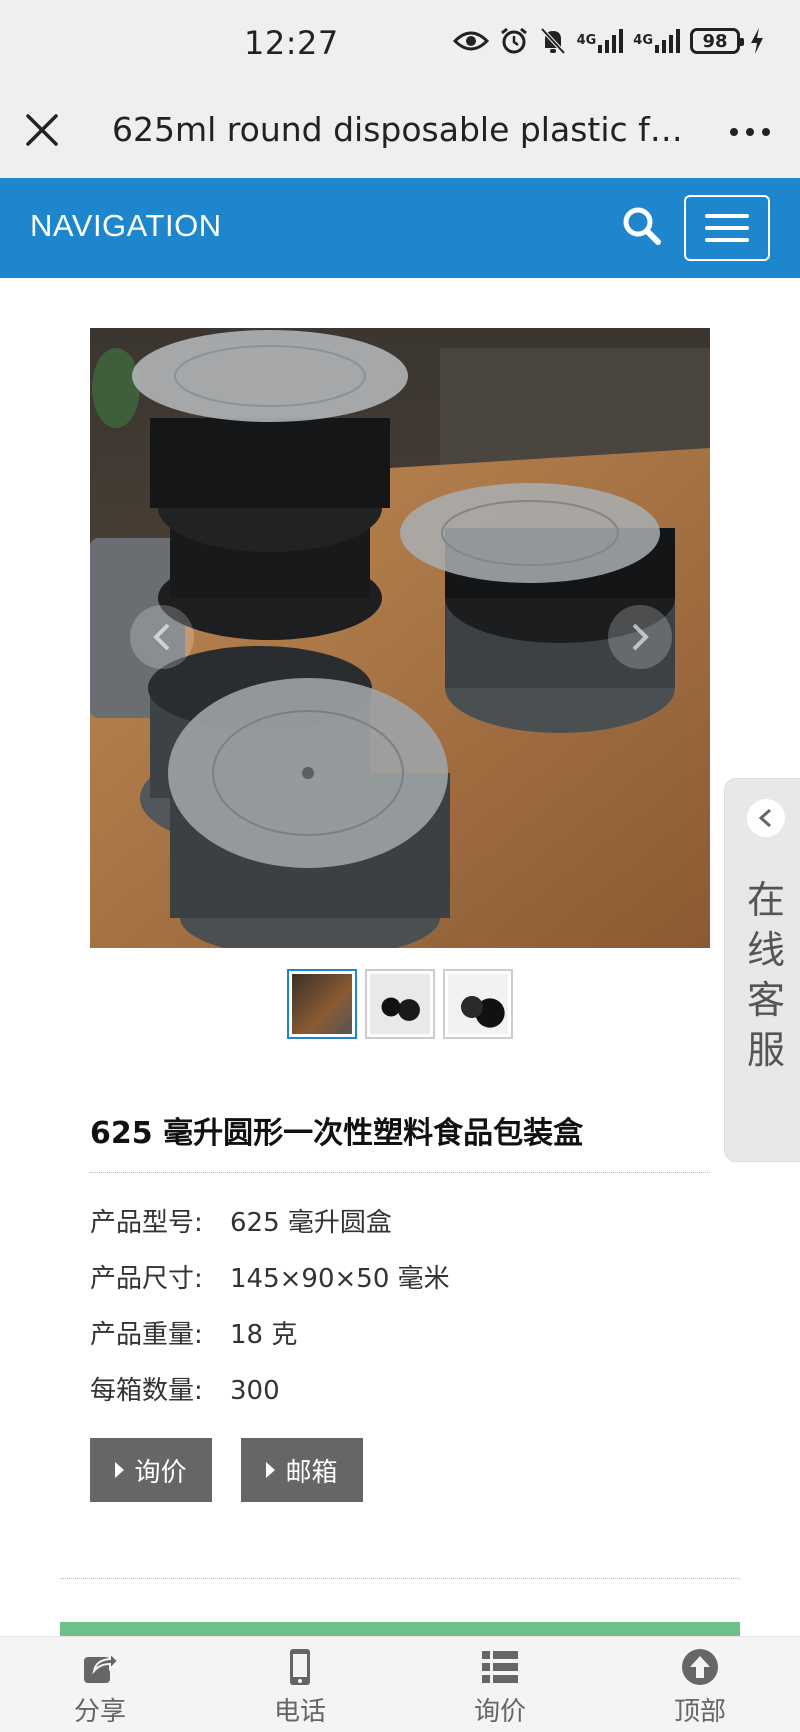 The image size is (800, 1732). Describe the element at coordinates (100, 1684) in the screenshot. I see `bottom-item-share: 分享` at that location.